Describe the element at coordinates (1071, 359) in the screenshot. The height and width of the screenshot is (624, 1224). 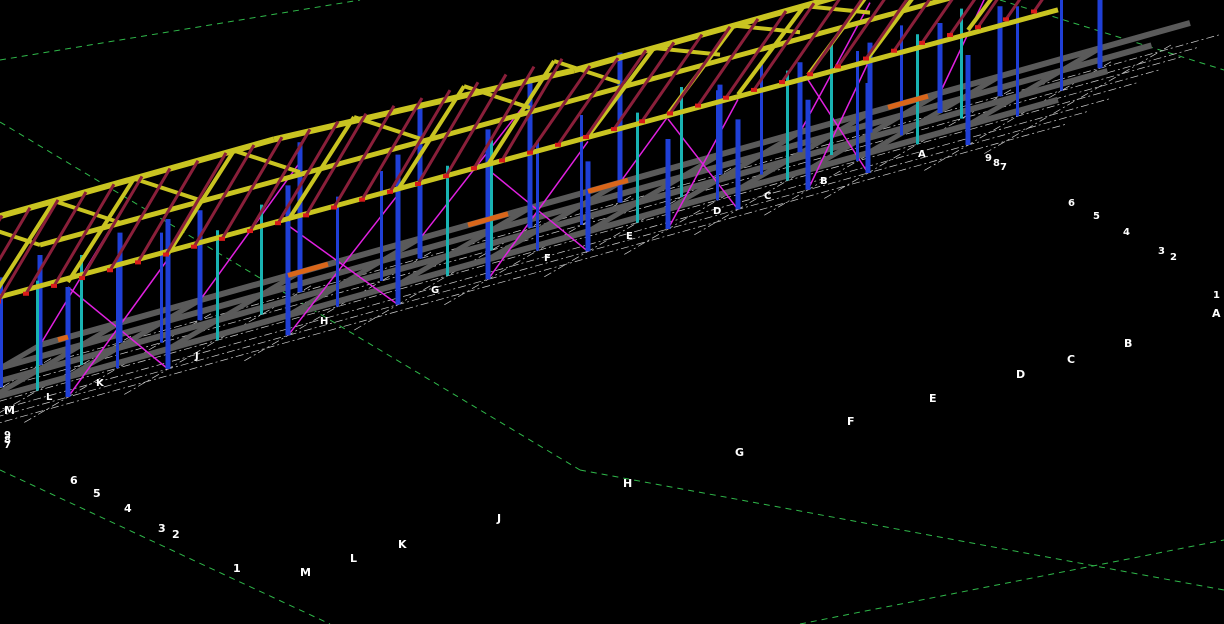
I see `grid-label-C-bottom: C` at that location.